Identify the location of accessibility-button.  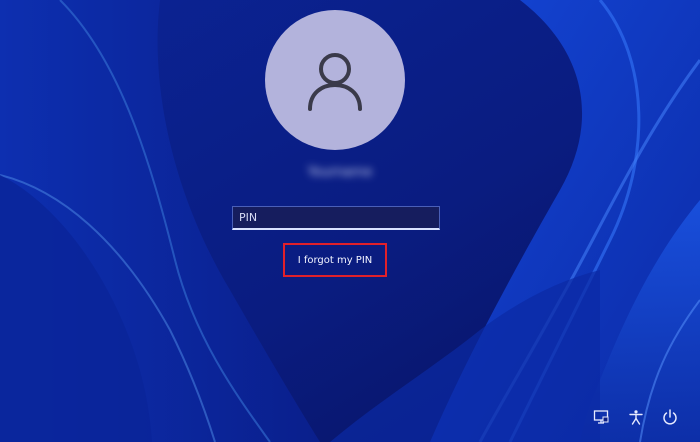
(636, 417).